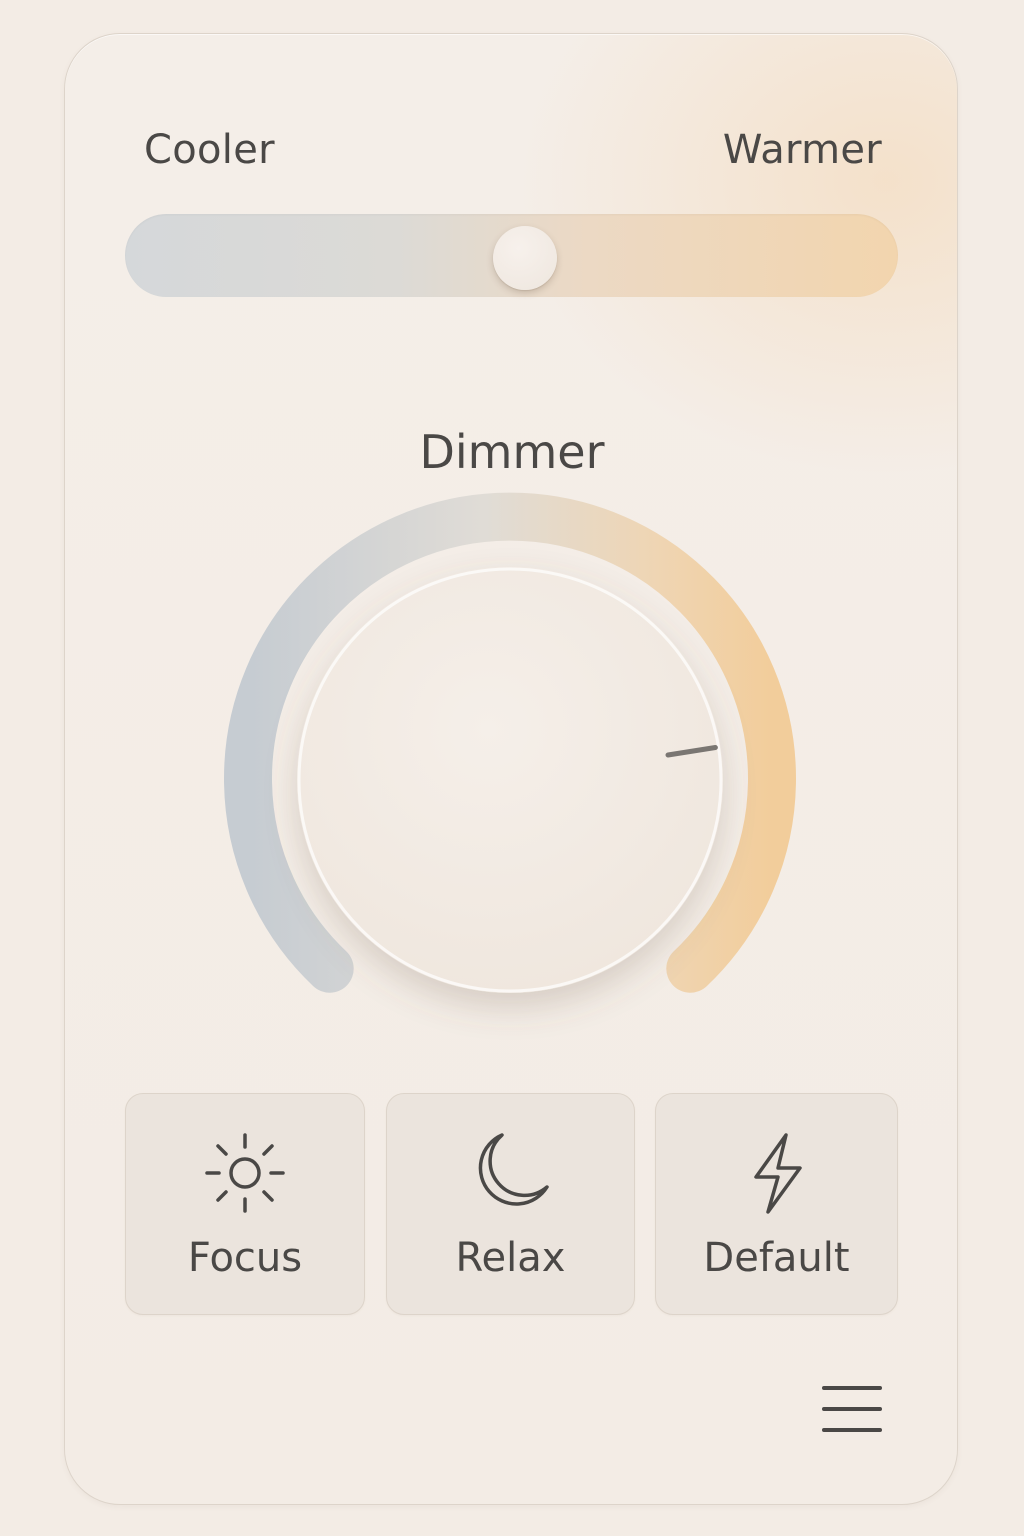 The image size is (1024, 1536). What do you see at coordinates (776, 1258) in the screenshot?
I see `default-label: Default` at bounding box center [776, 1258].